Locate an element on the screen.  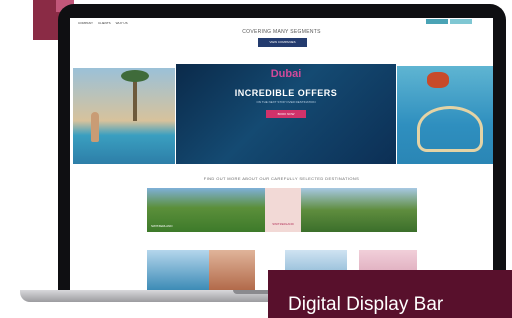
destination-card-lake is located at coordinates (178, 270).